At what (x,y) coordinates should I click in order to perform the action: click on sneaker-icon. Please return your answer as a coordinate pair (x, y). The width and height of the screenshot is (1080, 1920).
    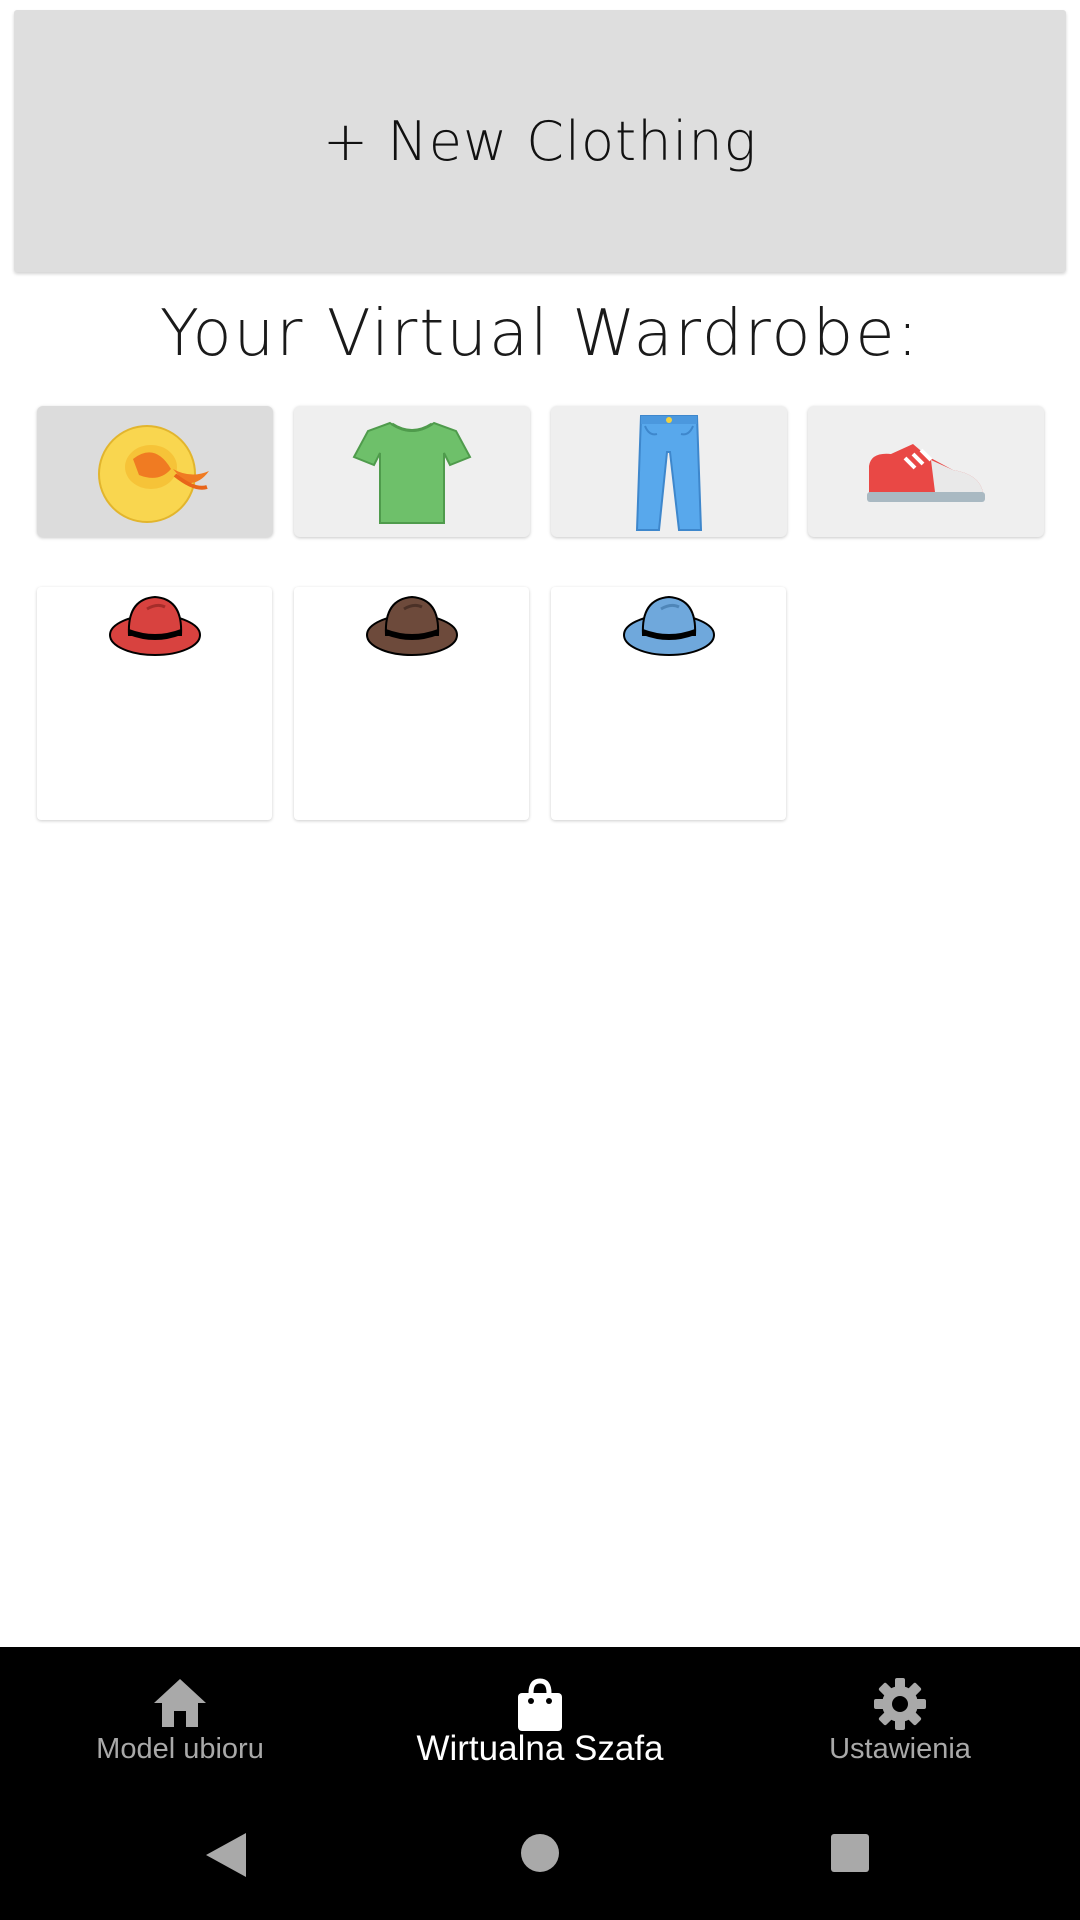
    Looking at the image, I should click on (926, 472).